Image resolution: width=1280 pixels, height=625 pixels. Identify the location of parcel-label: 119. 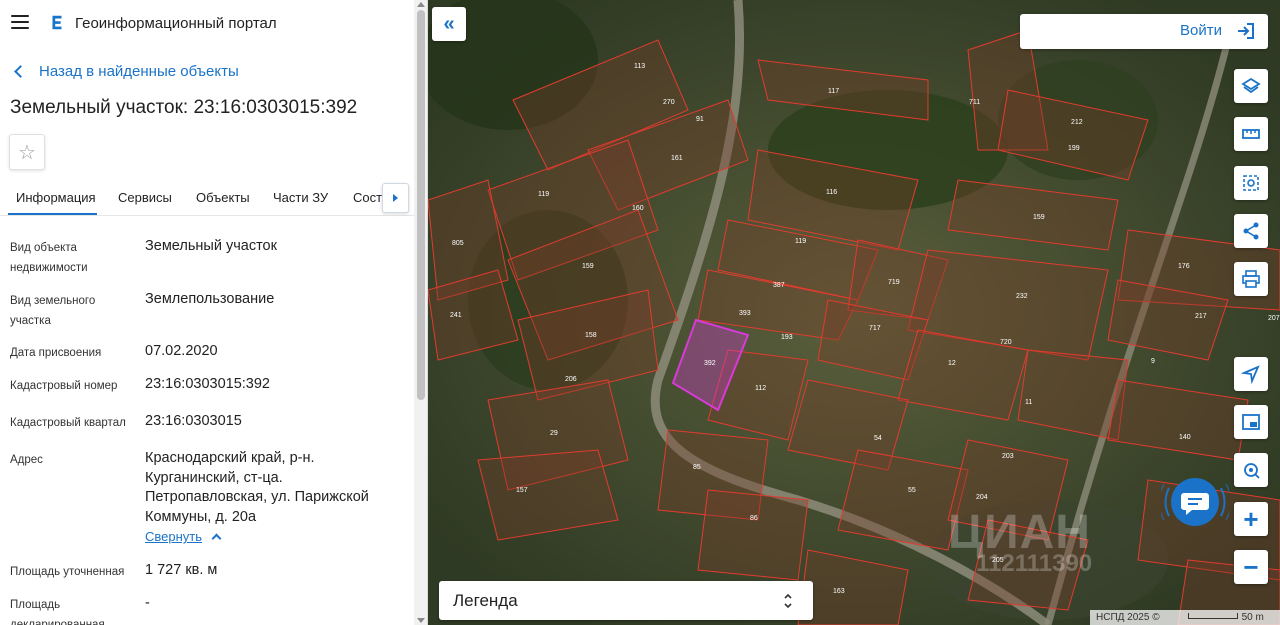
(800, 241).